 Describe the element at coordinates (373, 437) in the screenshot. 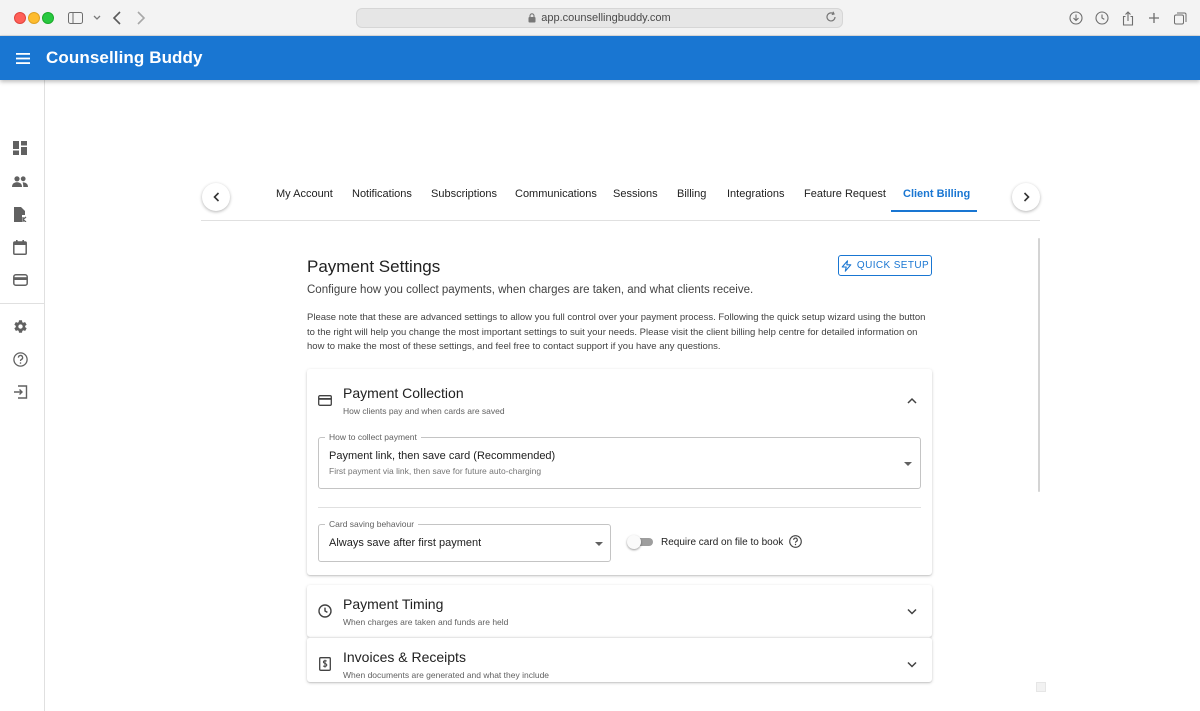

I see `field-label: How to collect payment` at that location.